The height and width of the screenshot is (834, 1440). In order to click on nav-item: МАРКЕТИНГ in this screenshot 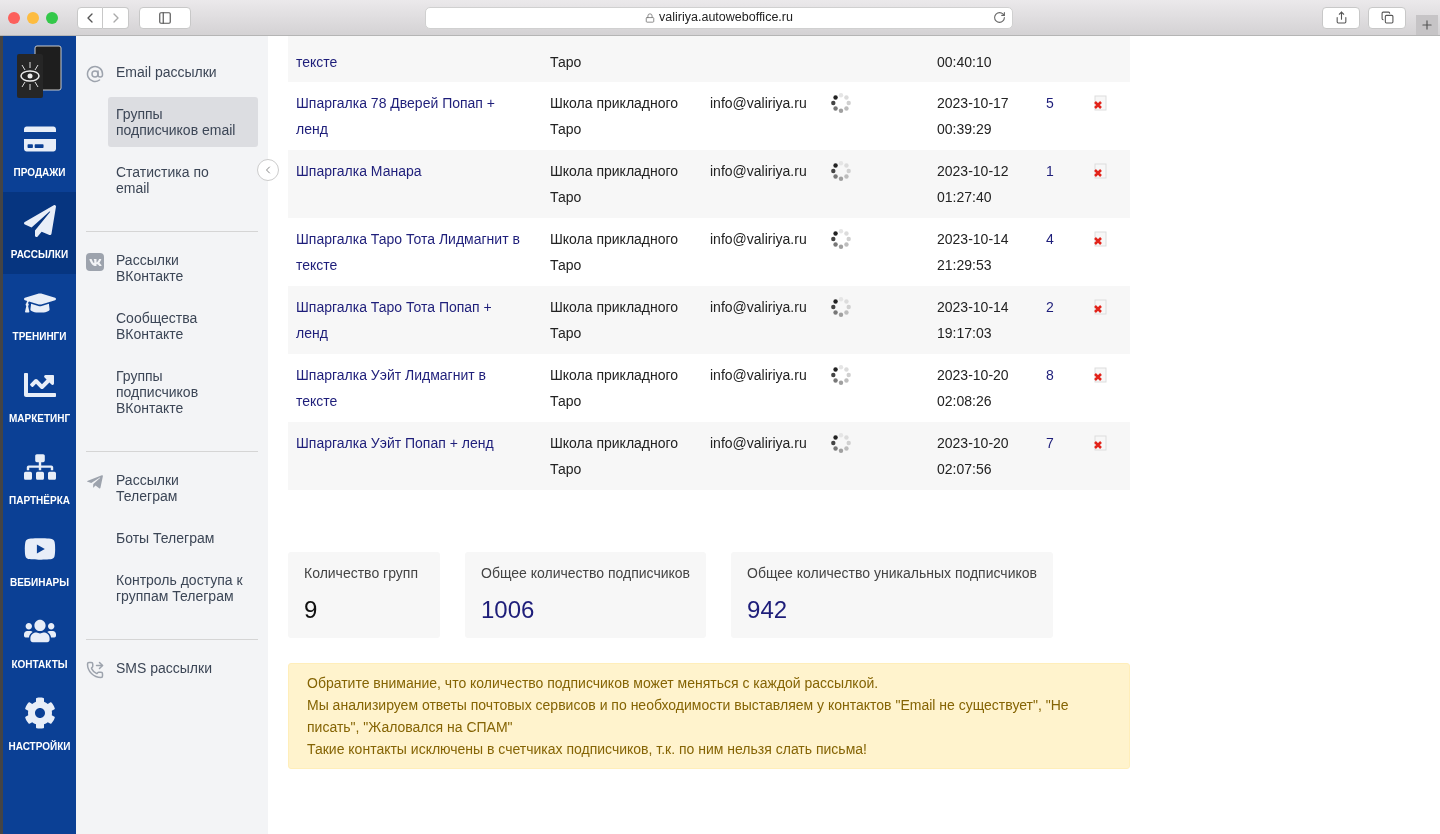, I will do `click(39, 397)`.